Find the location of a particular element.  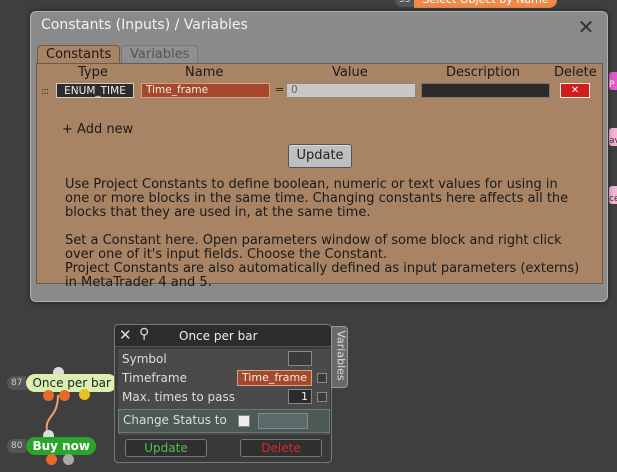

column-header-description: Description is located at coordinates (483, 72).